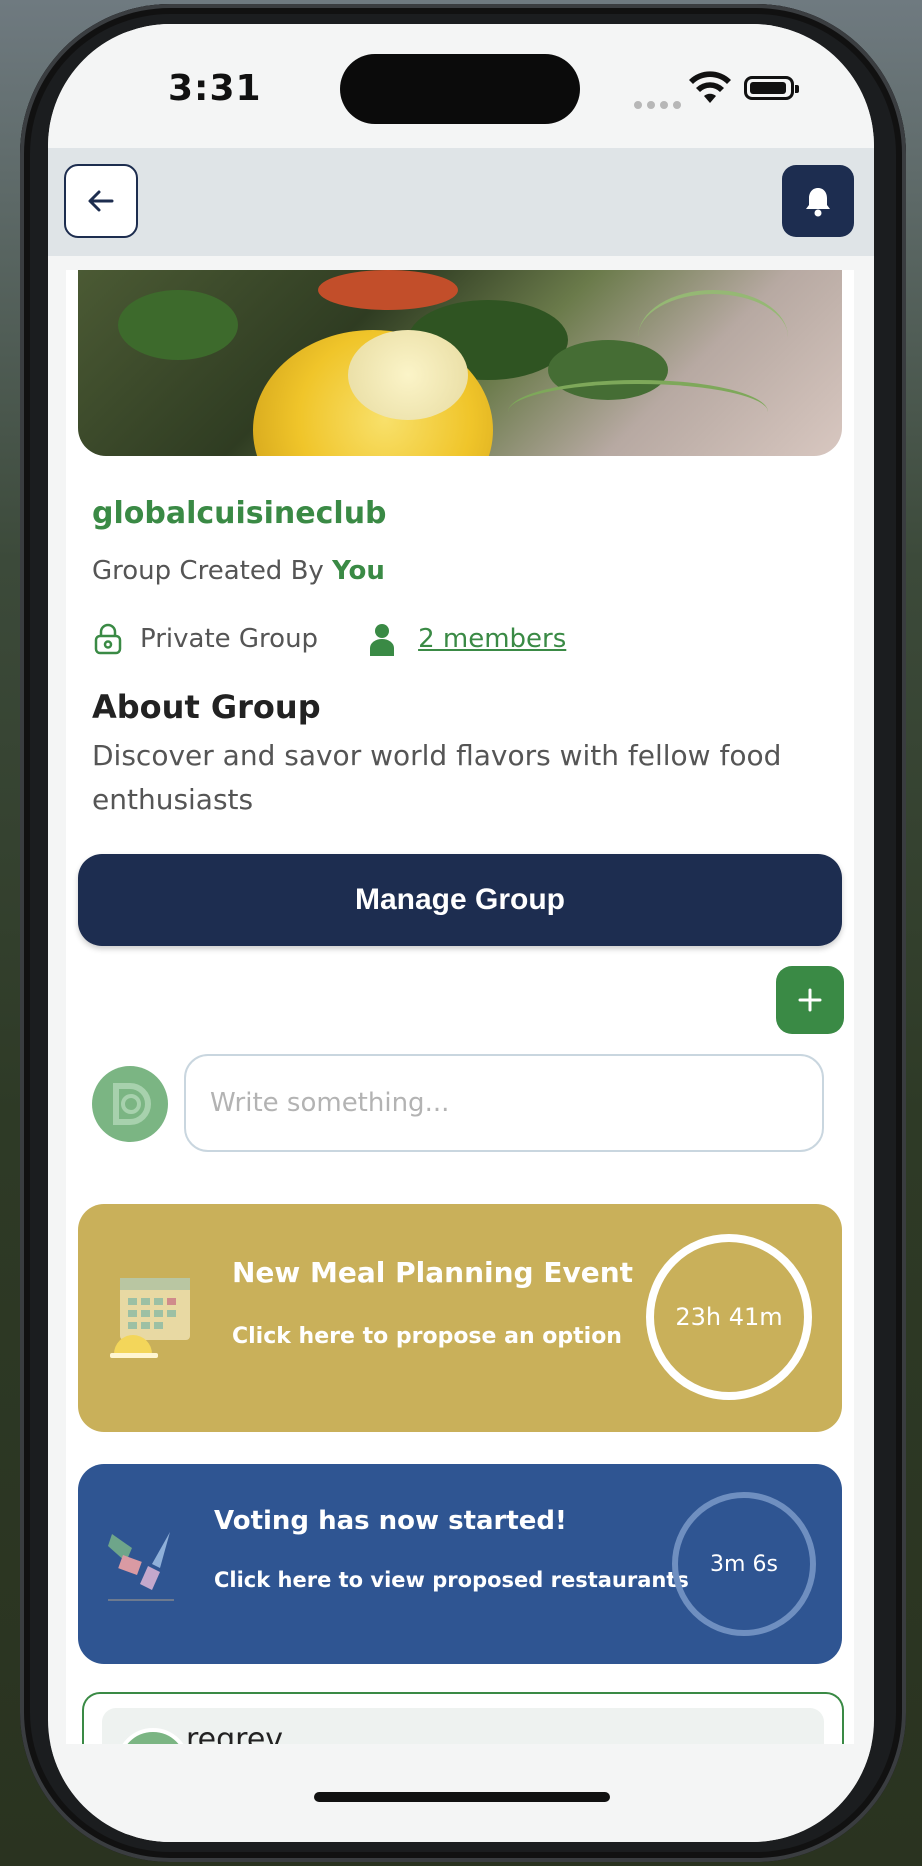 The height and width of the screenshot is (1866, 922). I want to click on arrow-left-icon, so click(101, 201).